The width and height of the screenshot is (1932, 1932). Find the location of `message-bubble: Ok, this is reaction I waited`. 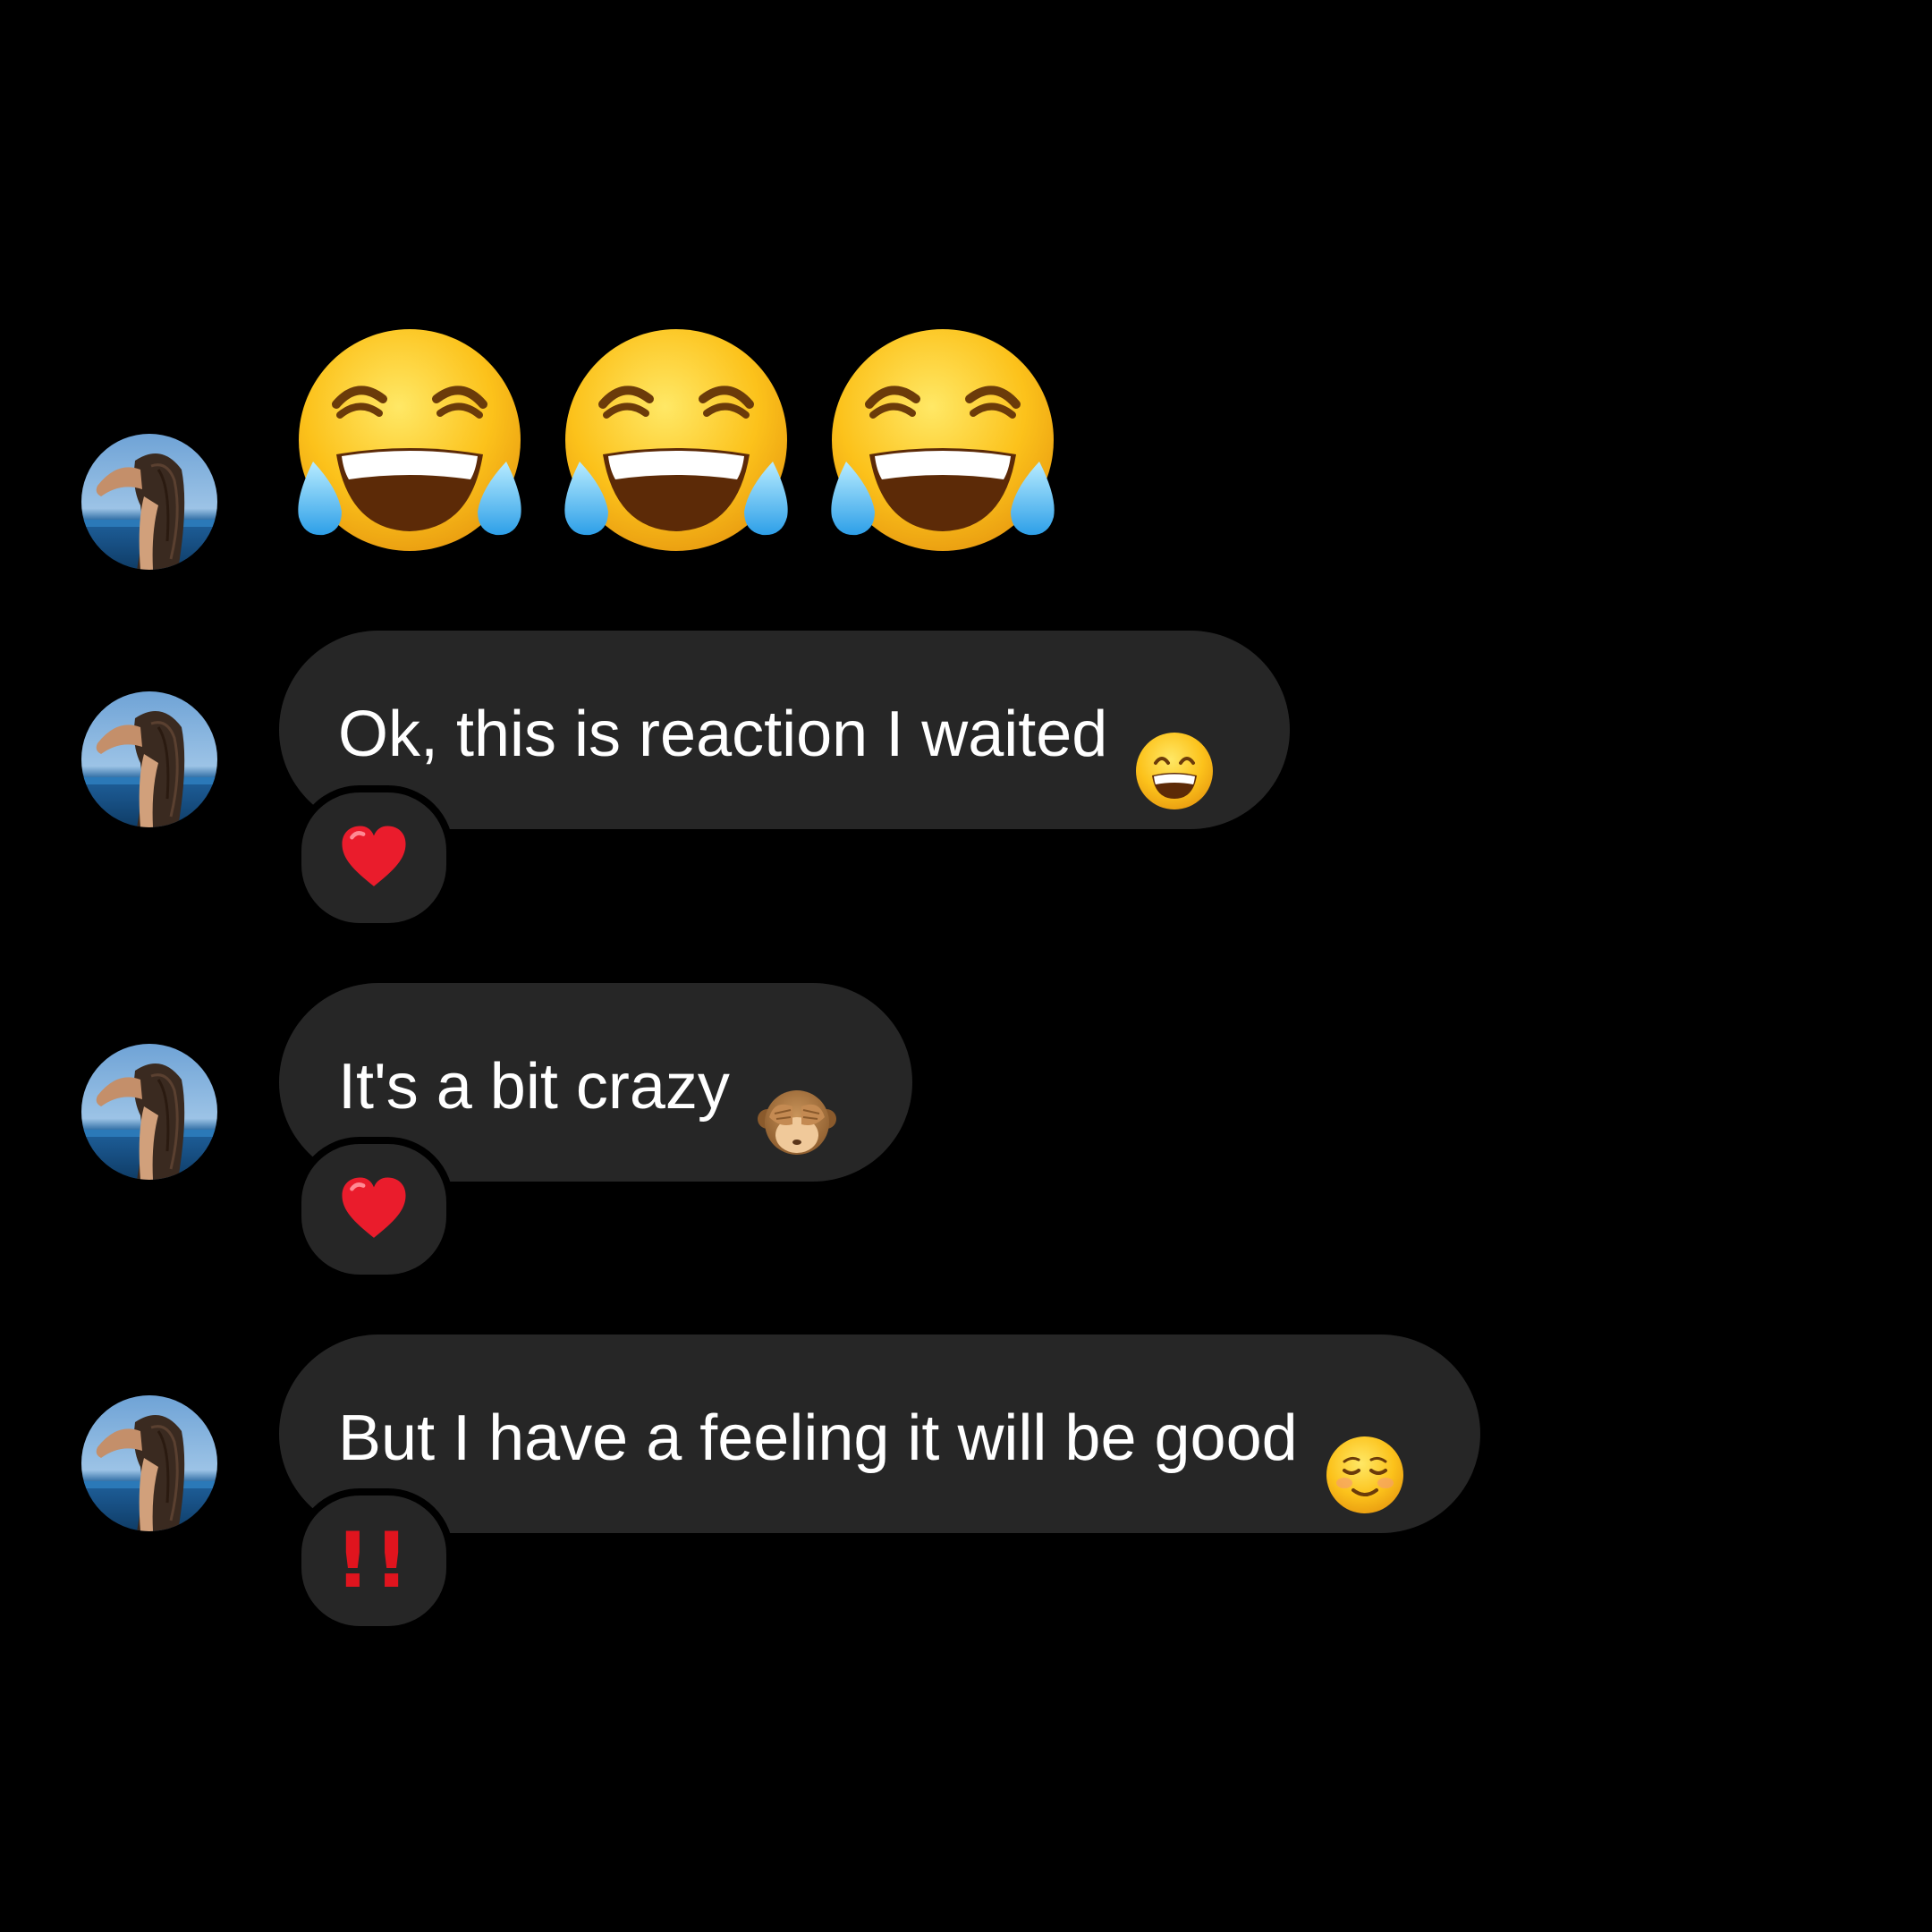

message-bubble: Ok, this is reaction I waited is located at coordinates (785, 730).